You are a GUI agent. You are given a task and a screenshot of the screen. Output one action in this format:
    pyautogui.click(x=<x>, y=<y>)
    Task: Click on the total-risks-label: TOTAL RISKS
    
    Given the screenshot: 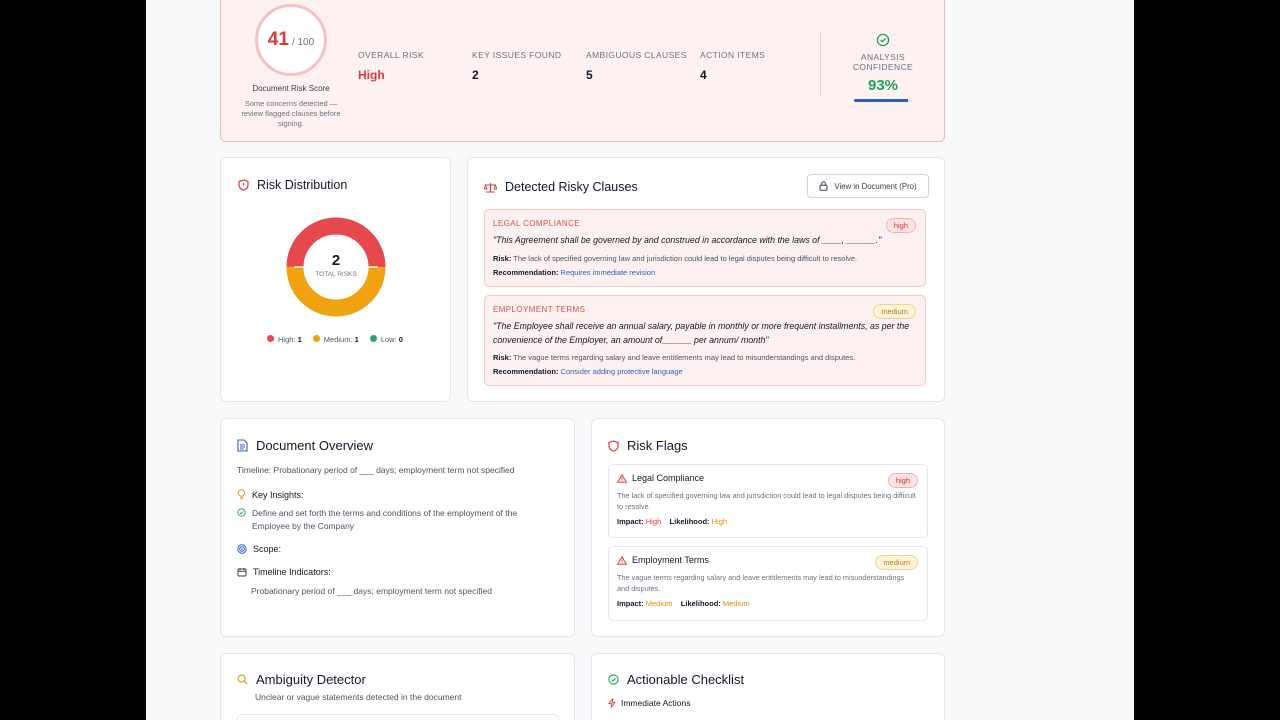 What is the action you would take?
    pyautogui.click(x=336, y=274)
    